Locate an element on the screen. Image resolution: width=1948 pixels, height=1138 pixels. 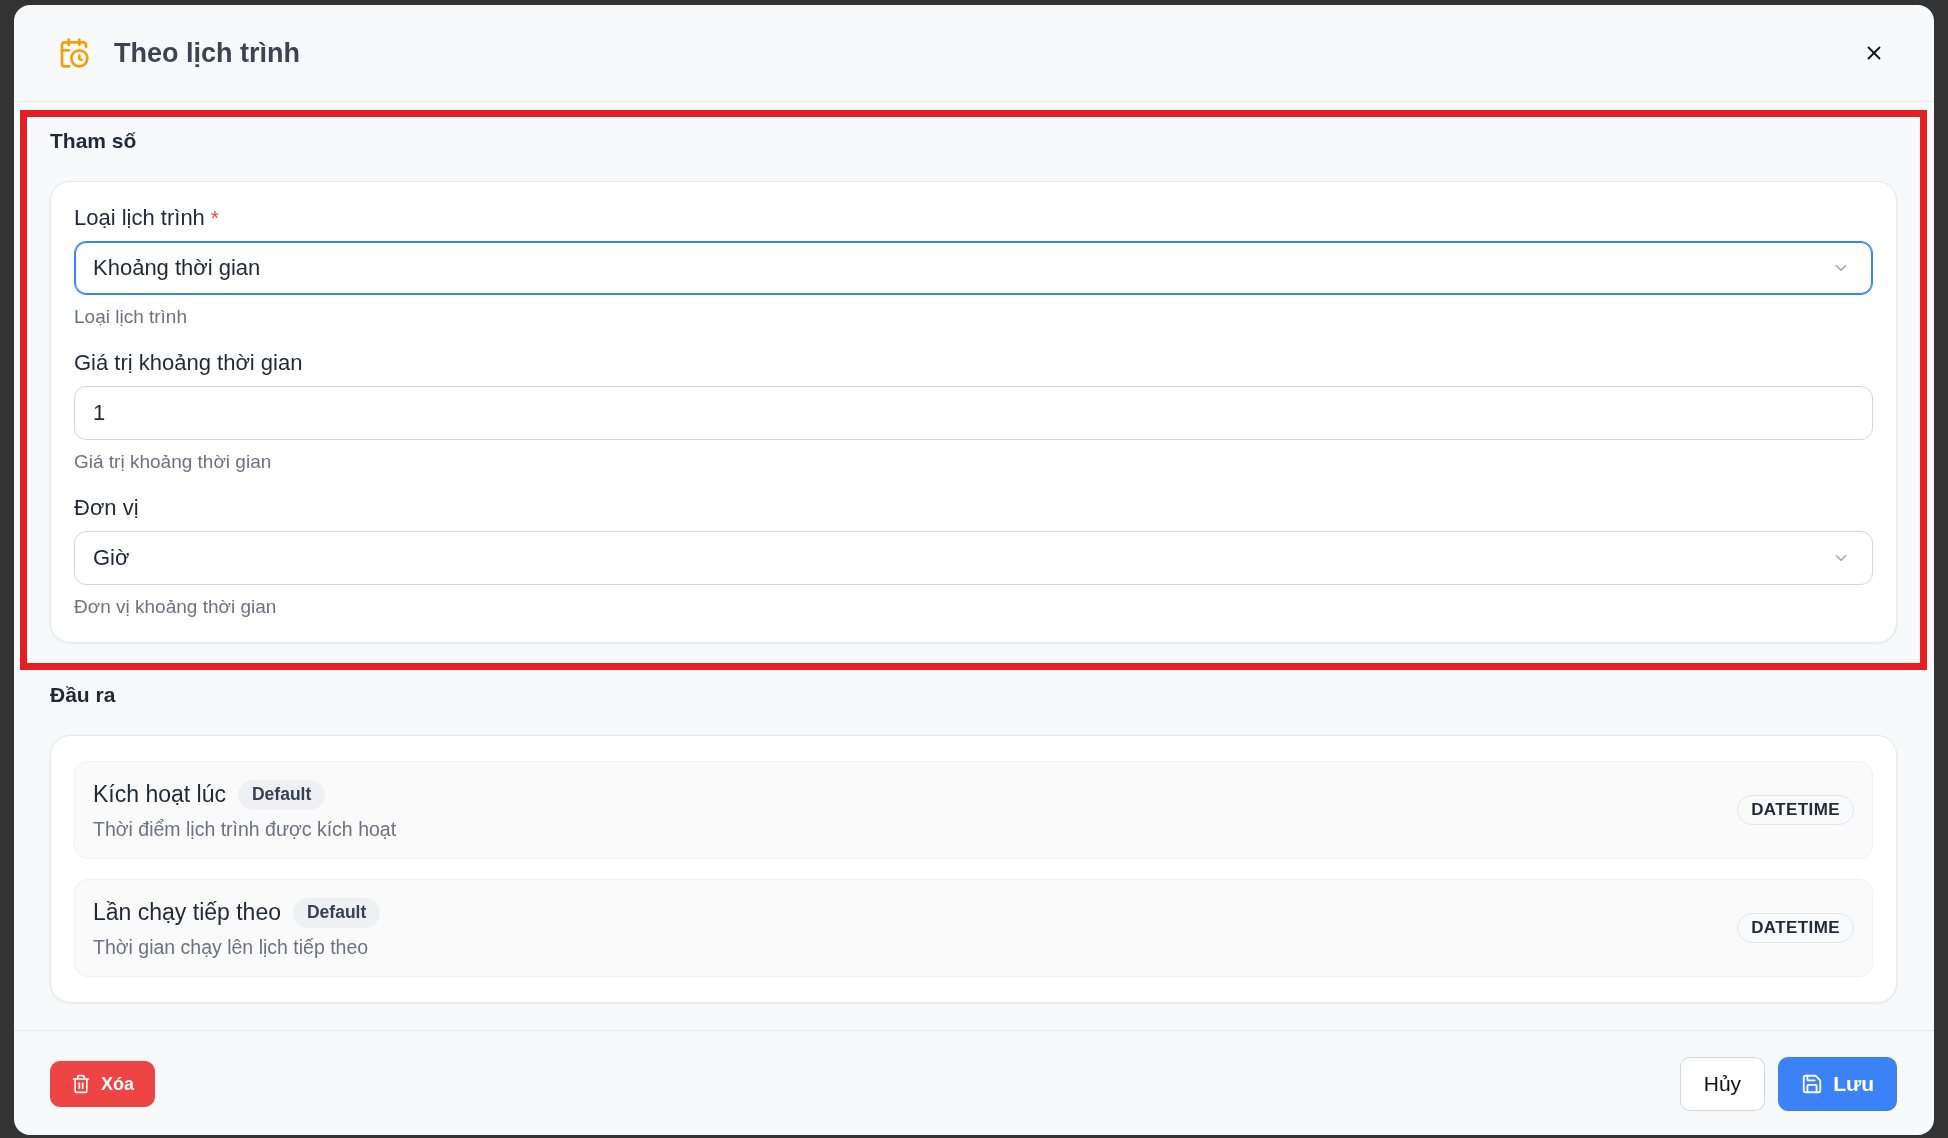
output-description: Thời điểm lịch trình được kích hoạt is located at coordinates (245, 828).